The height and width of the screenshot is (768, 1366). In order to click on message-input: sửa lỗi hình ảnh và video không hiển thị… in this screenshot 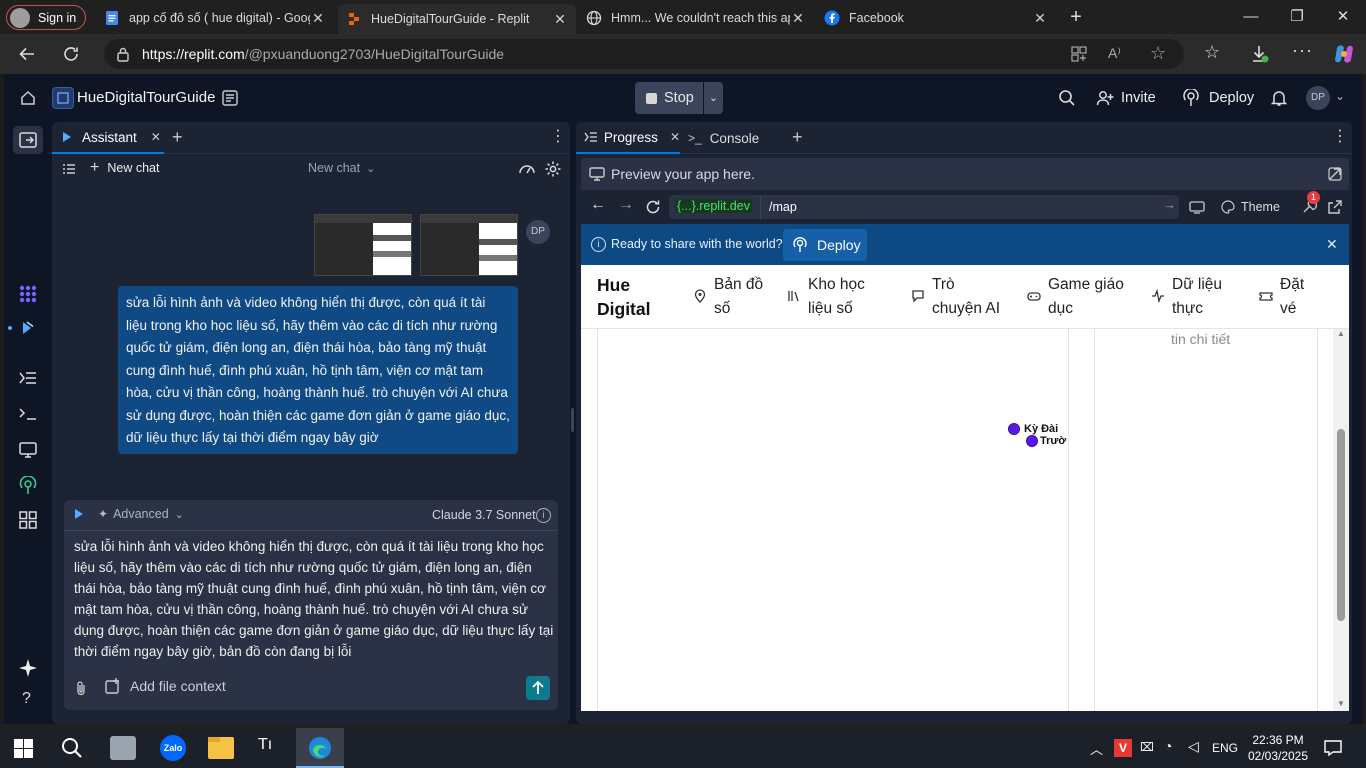, I will do `click(314, 599)`.